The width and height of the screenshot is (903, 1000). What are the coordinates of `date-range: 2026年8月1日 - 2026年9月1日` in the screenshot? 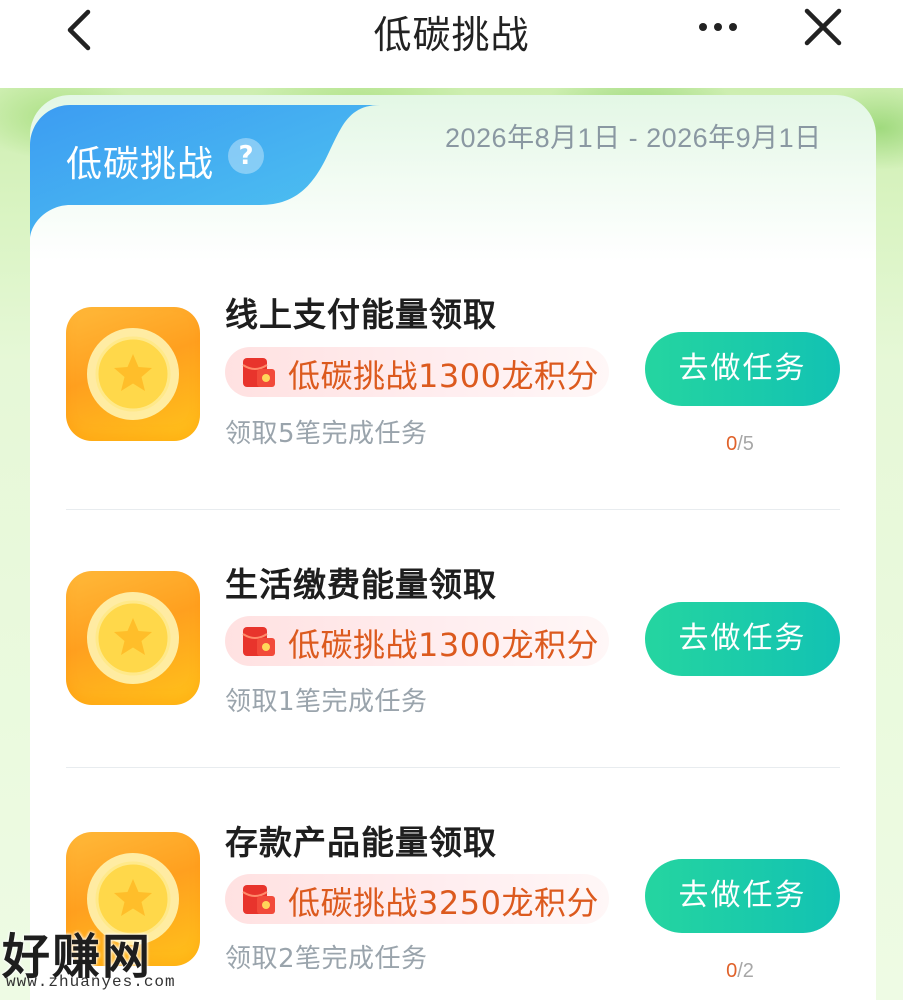 It's located at (633, 138).